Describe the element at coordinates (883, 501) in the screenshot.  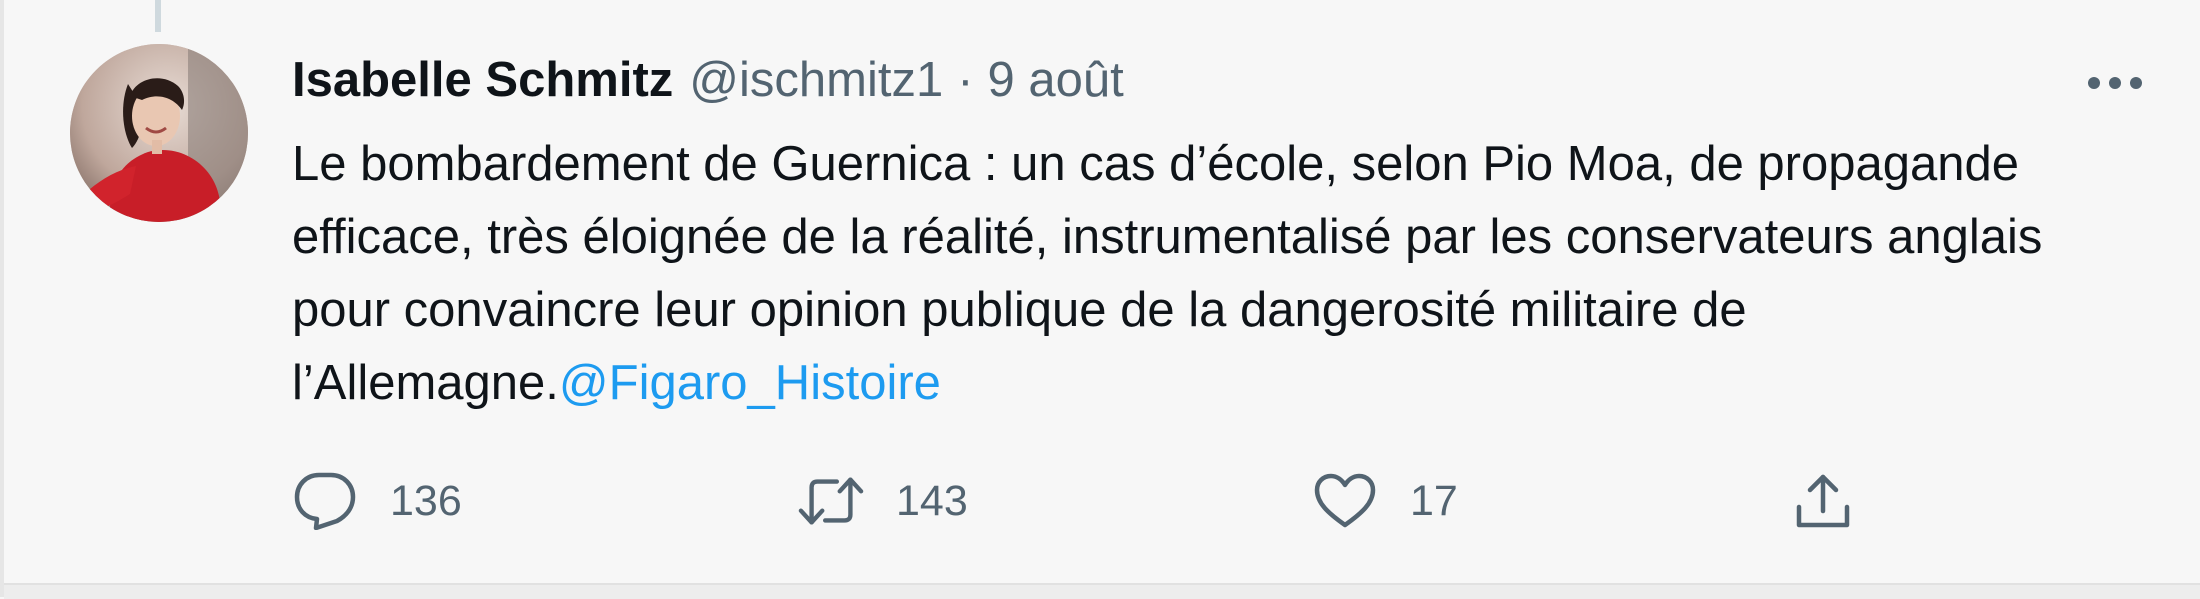
I see `retweet-button: 143` at that location.